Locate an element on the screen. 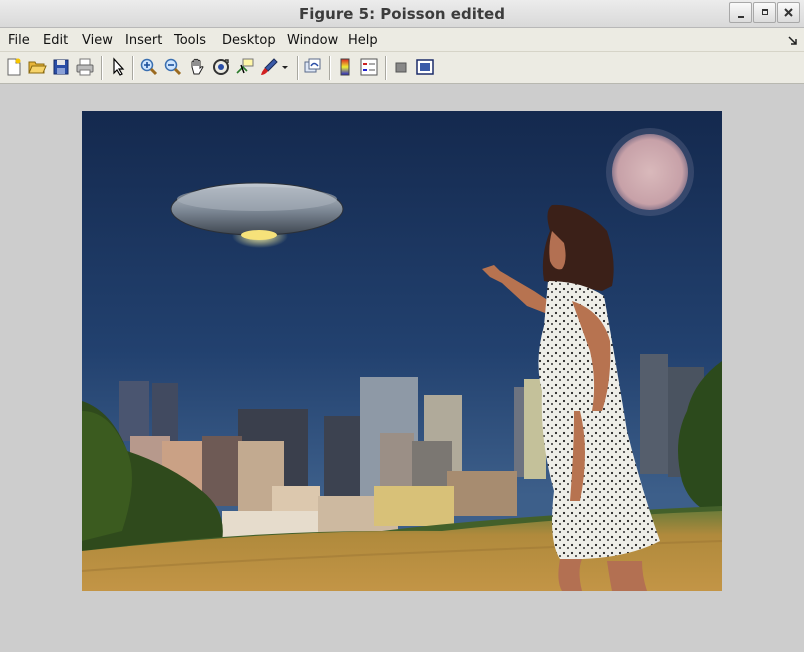 This screenshot has width=804, height=652. menu-tools: Tools is located at coordinates (190, 40).